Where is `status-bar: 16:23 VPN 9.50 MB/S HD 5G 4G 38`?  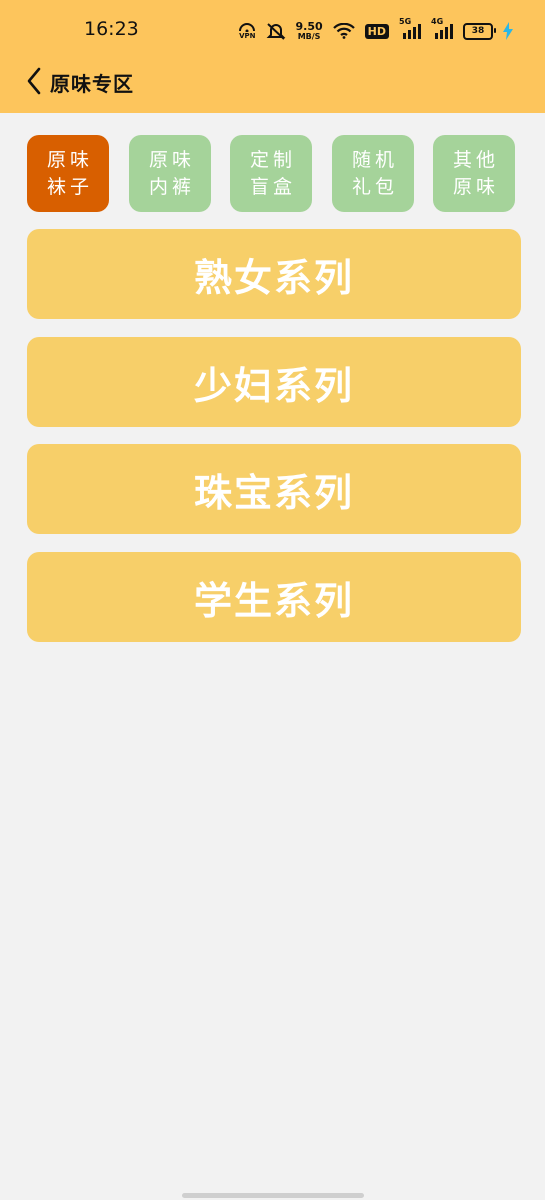 status-bar: 16:23 VPN 9.50 MB/S HD 5G 4G 38 is located at coordinates (272, 29).